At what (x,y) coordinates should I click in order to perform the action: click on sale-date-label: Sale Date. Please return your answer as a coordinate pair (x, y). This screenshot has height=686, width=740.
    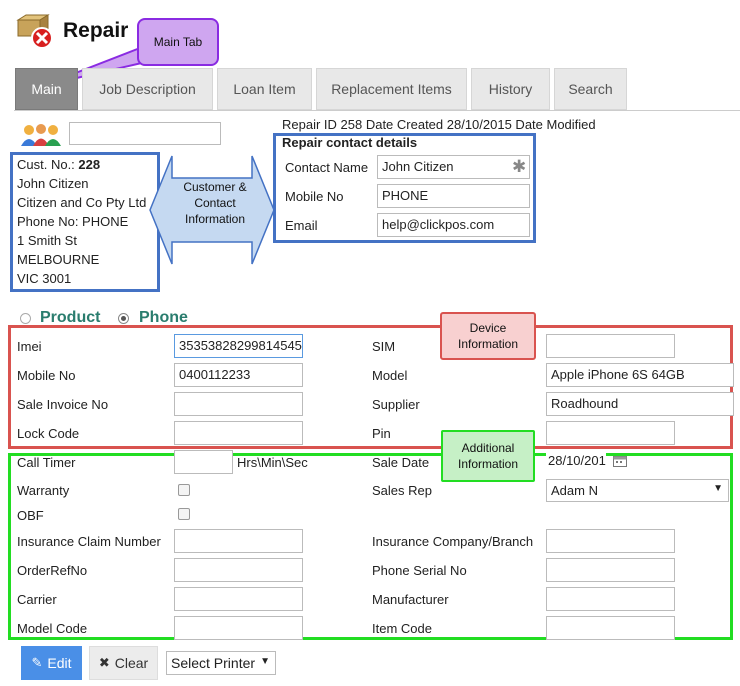
    Looking at the image, I should click on (401, 462).